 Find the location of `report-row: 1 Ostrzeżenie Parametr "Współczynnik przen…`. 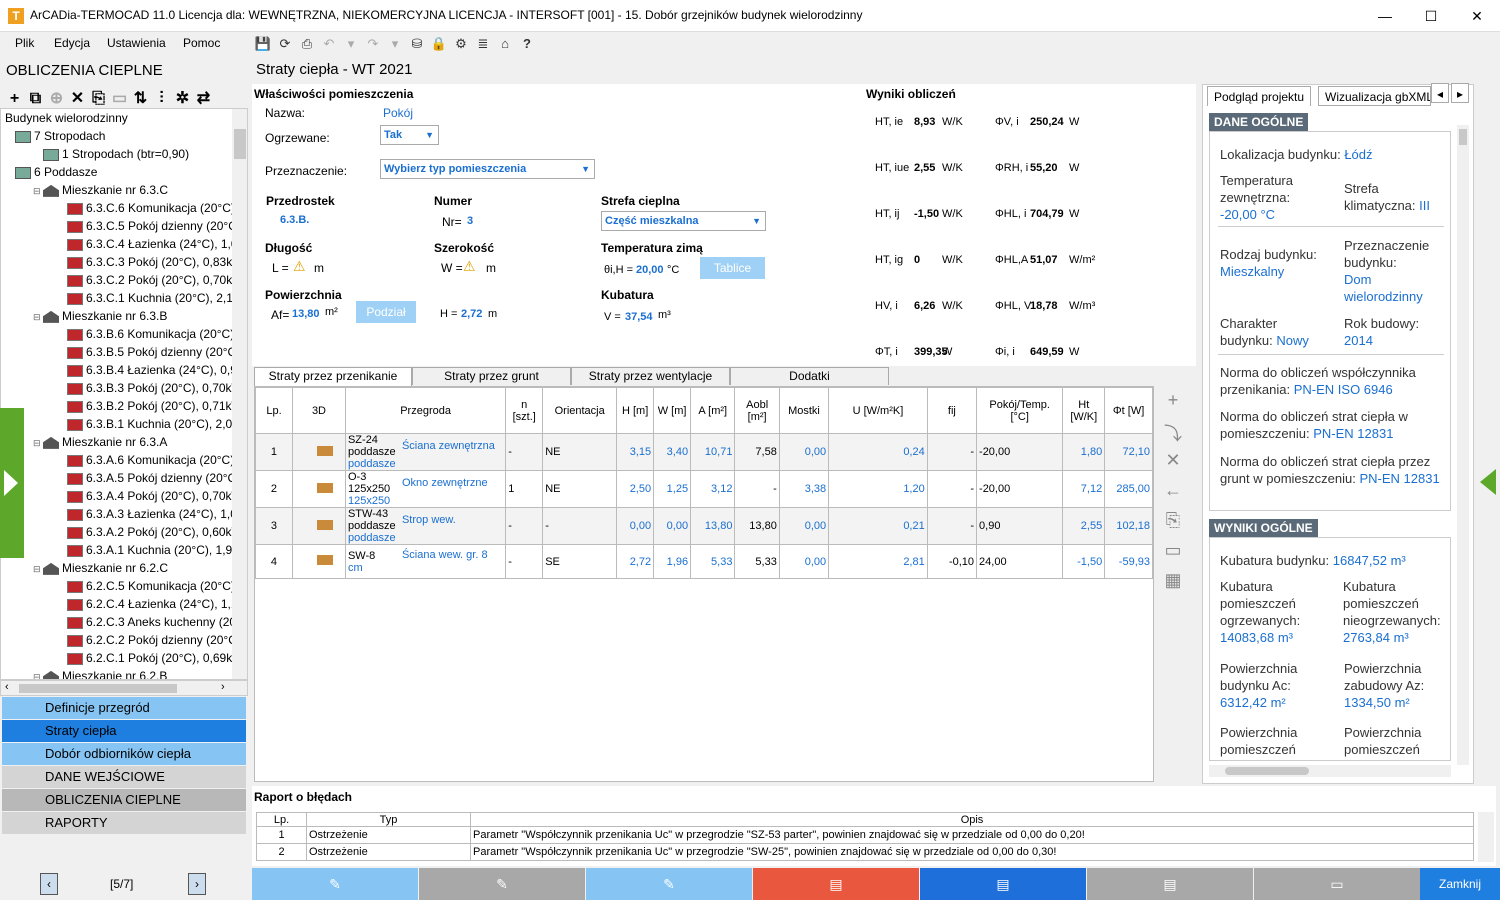

report-row: 1 Ostrzeżenie Parametr "Współczynnik przen… is located at coordinates (865, 835).